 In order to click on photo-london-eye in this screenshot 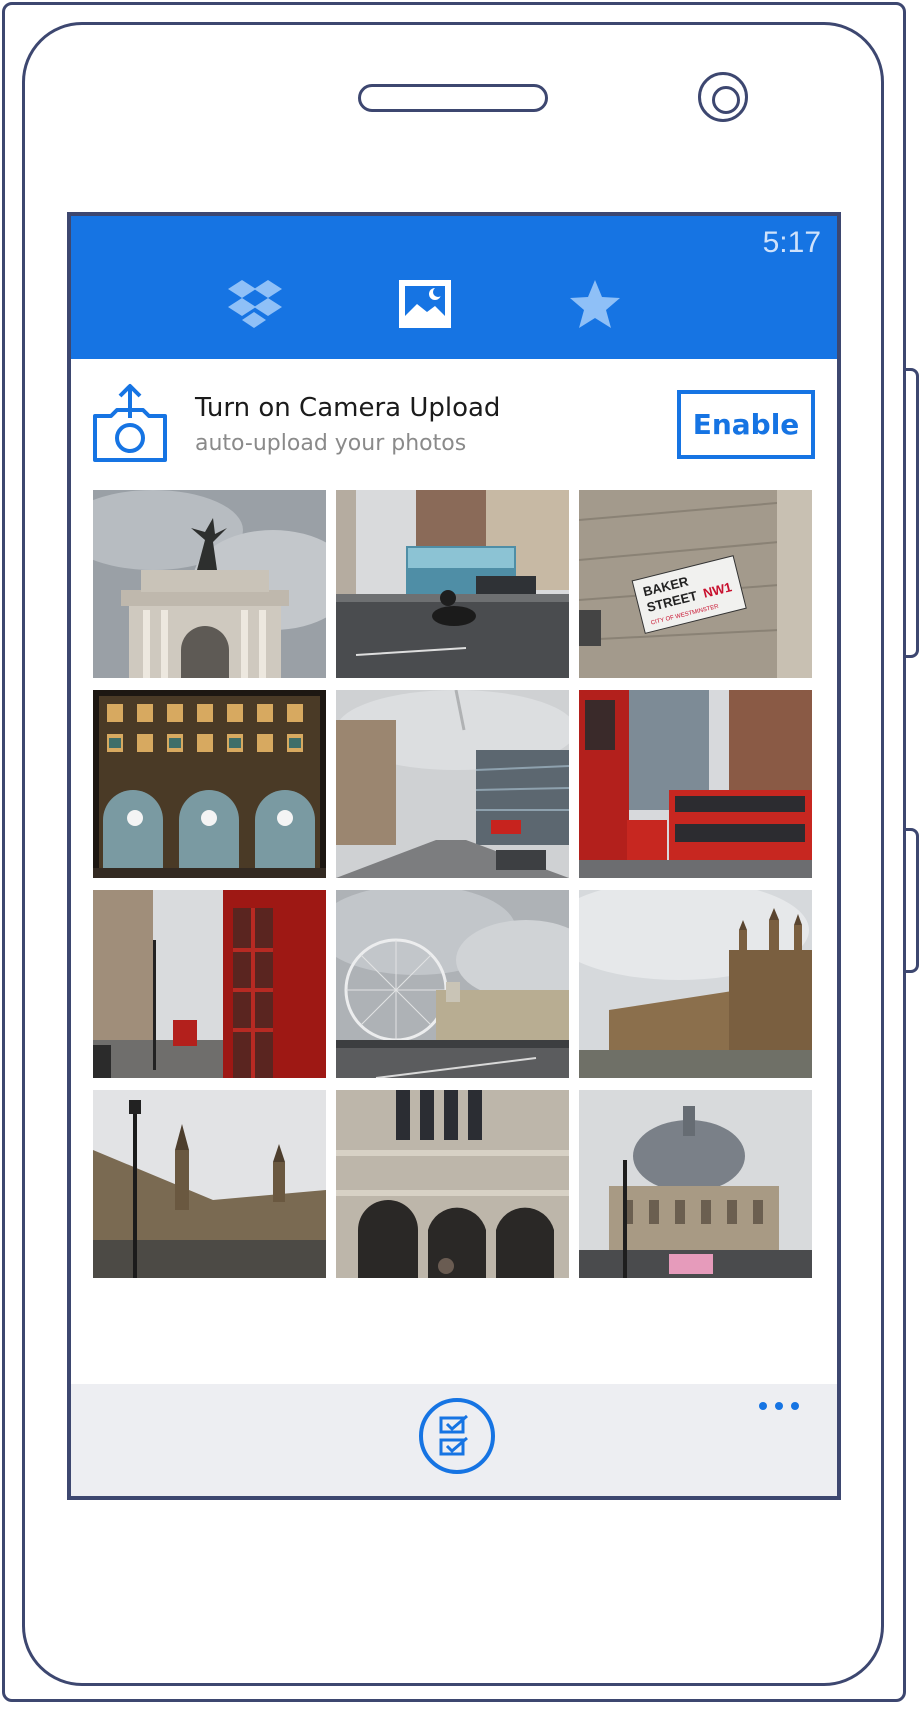, I will do `click(452, 984)`.